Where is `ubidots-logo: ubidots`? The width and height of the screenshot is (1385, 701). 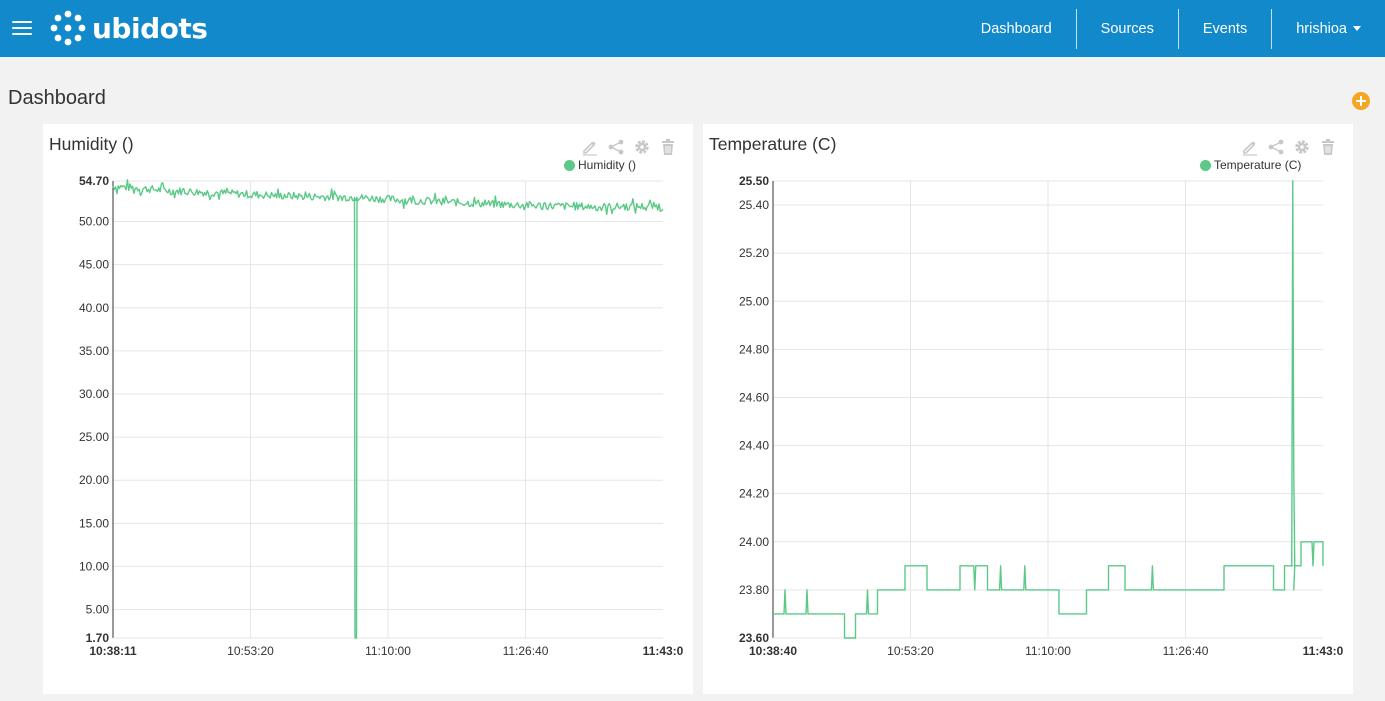
ubidots-logo: ubidots is located at coordinates (129, 28).